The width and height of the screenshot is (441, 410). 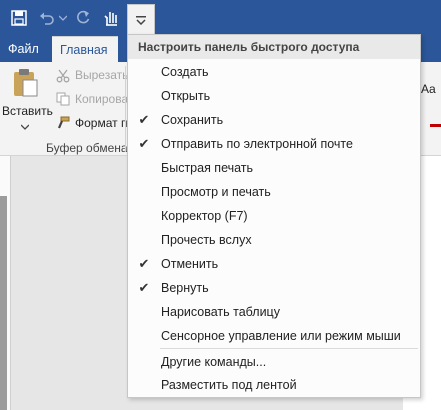 I want to click on undo-button, so click(x=47, y=18).